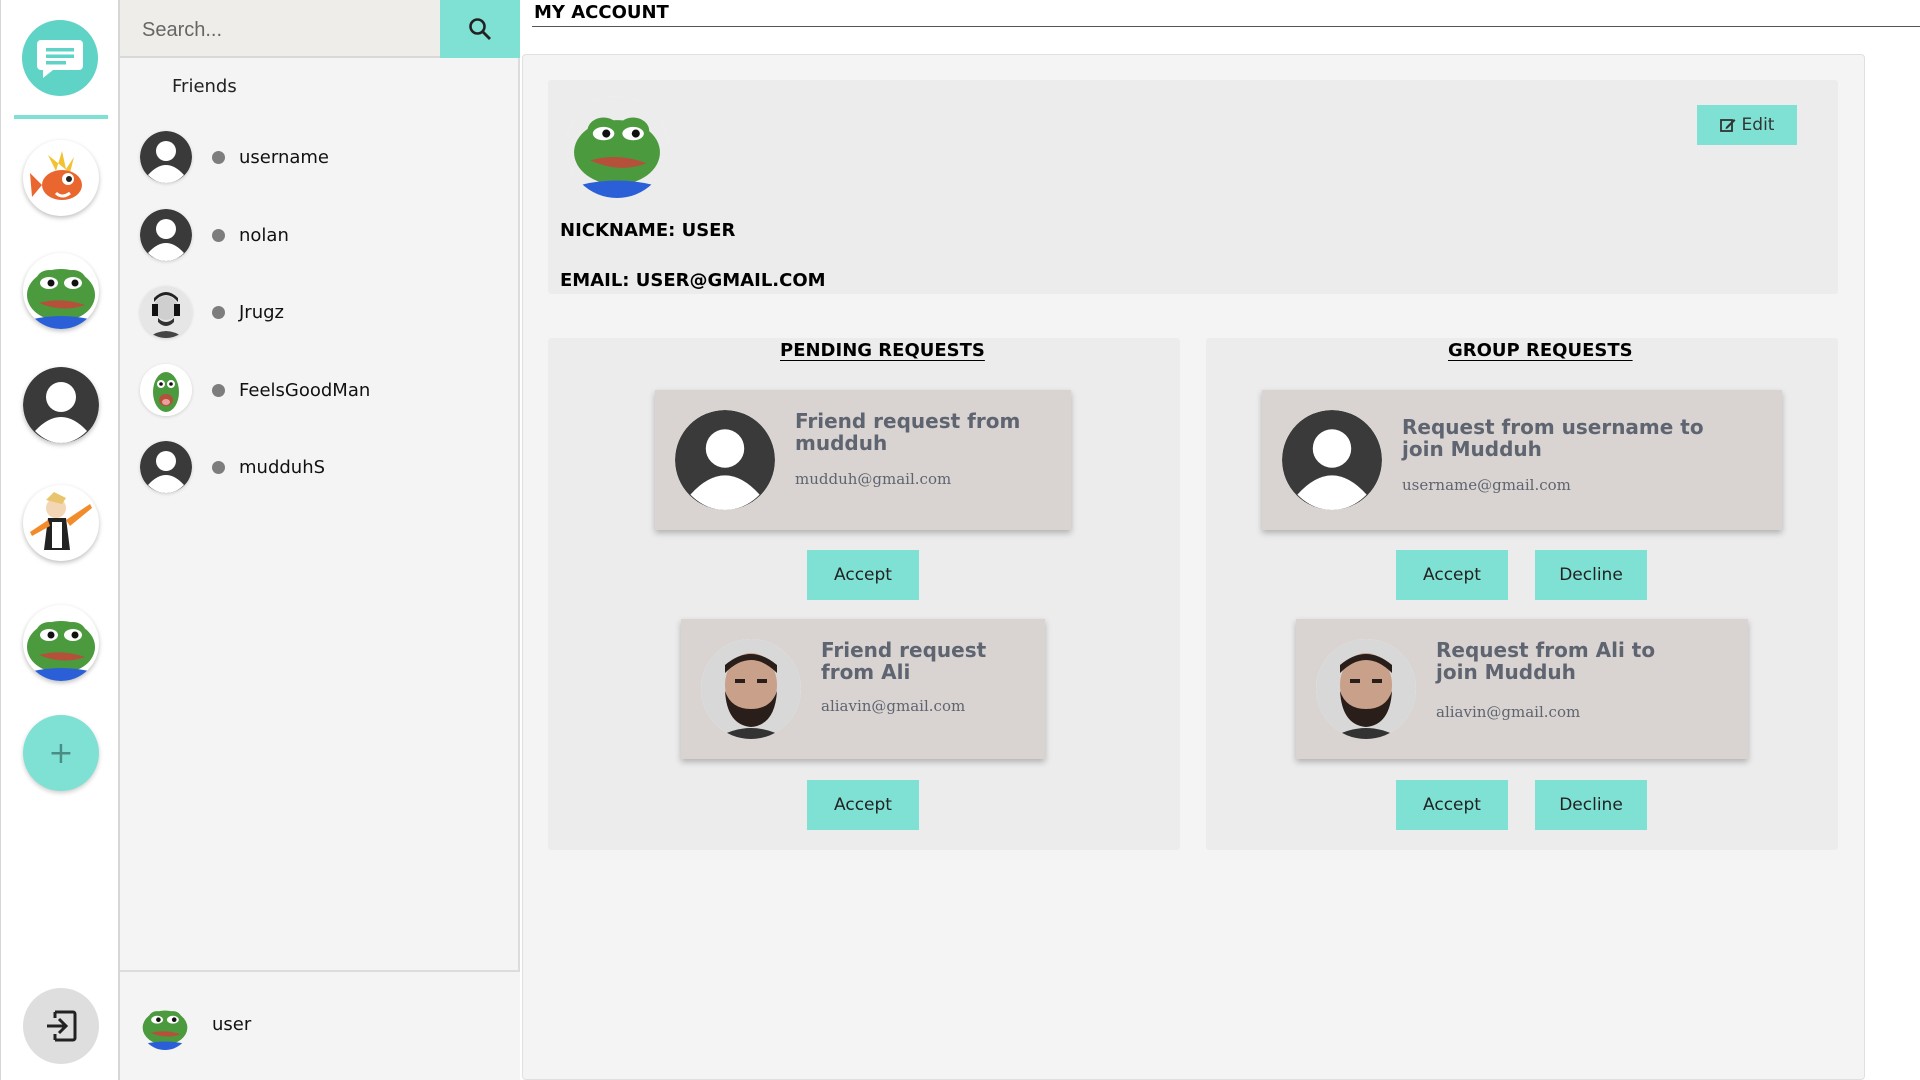  I want to click on logout-button, so click(61, 1026).